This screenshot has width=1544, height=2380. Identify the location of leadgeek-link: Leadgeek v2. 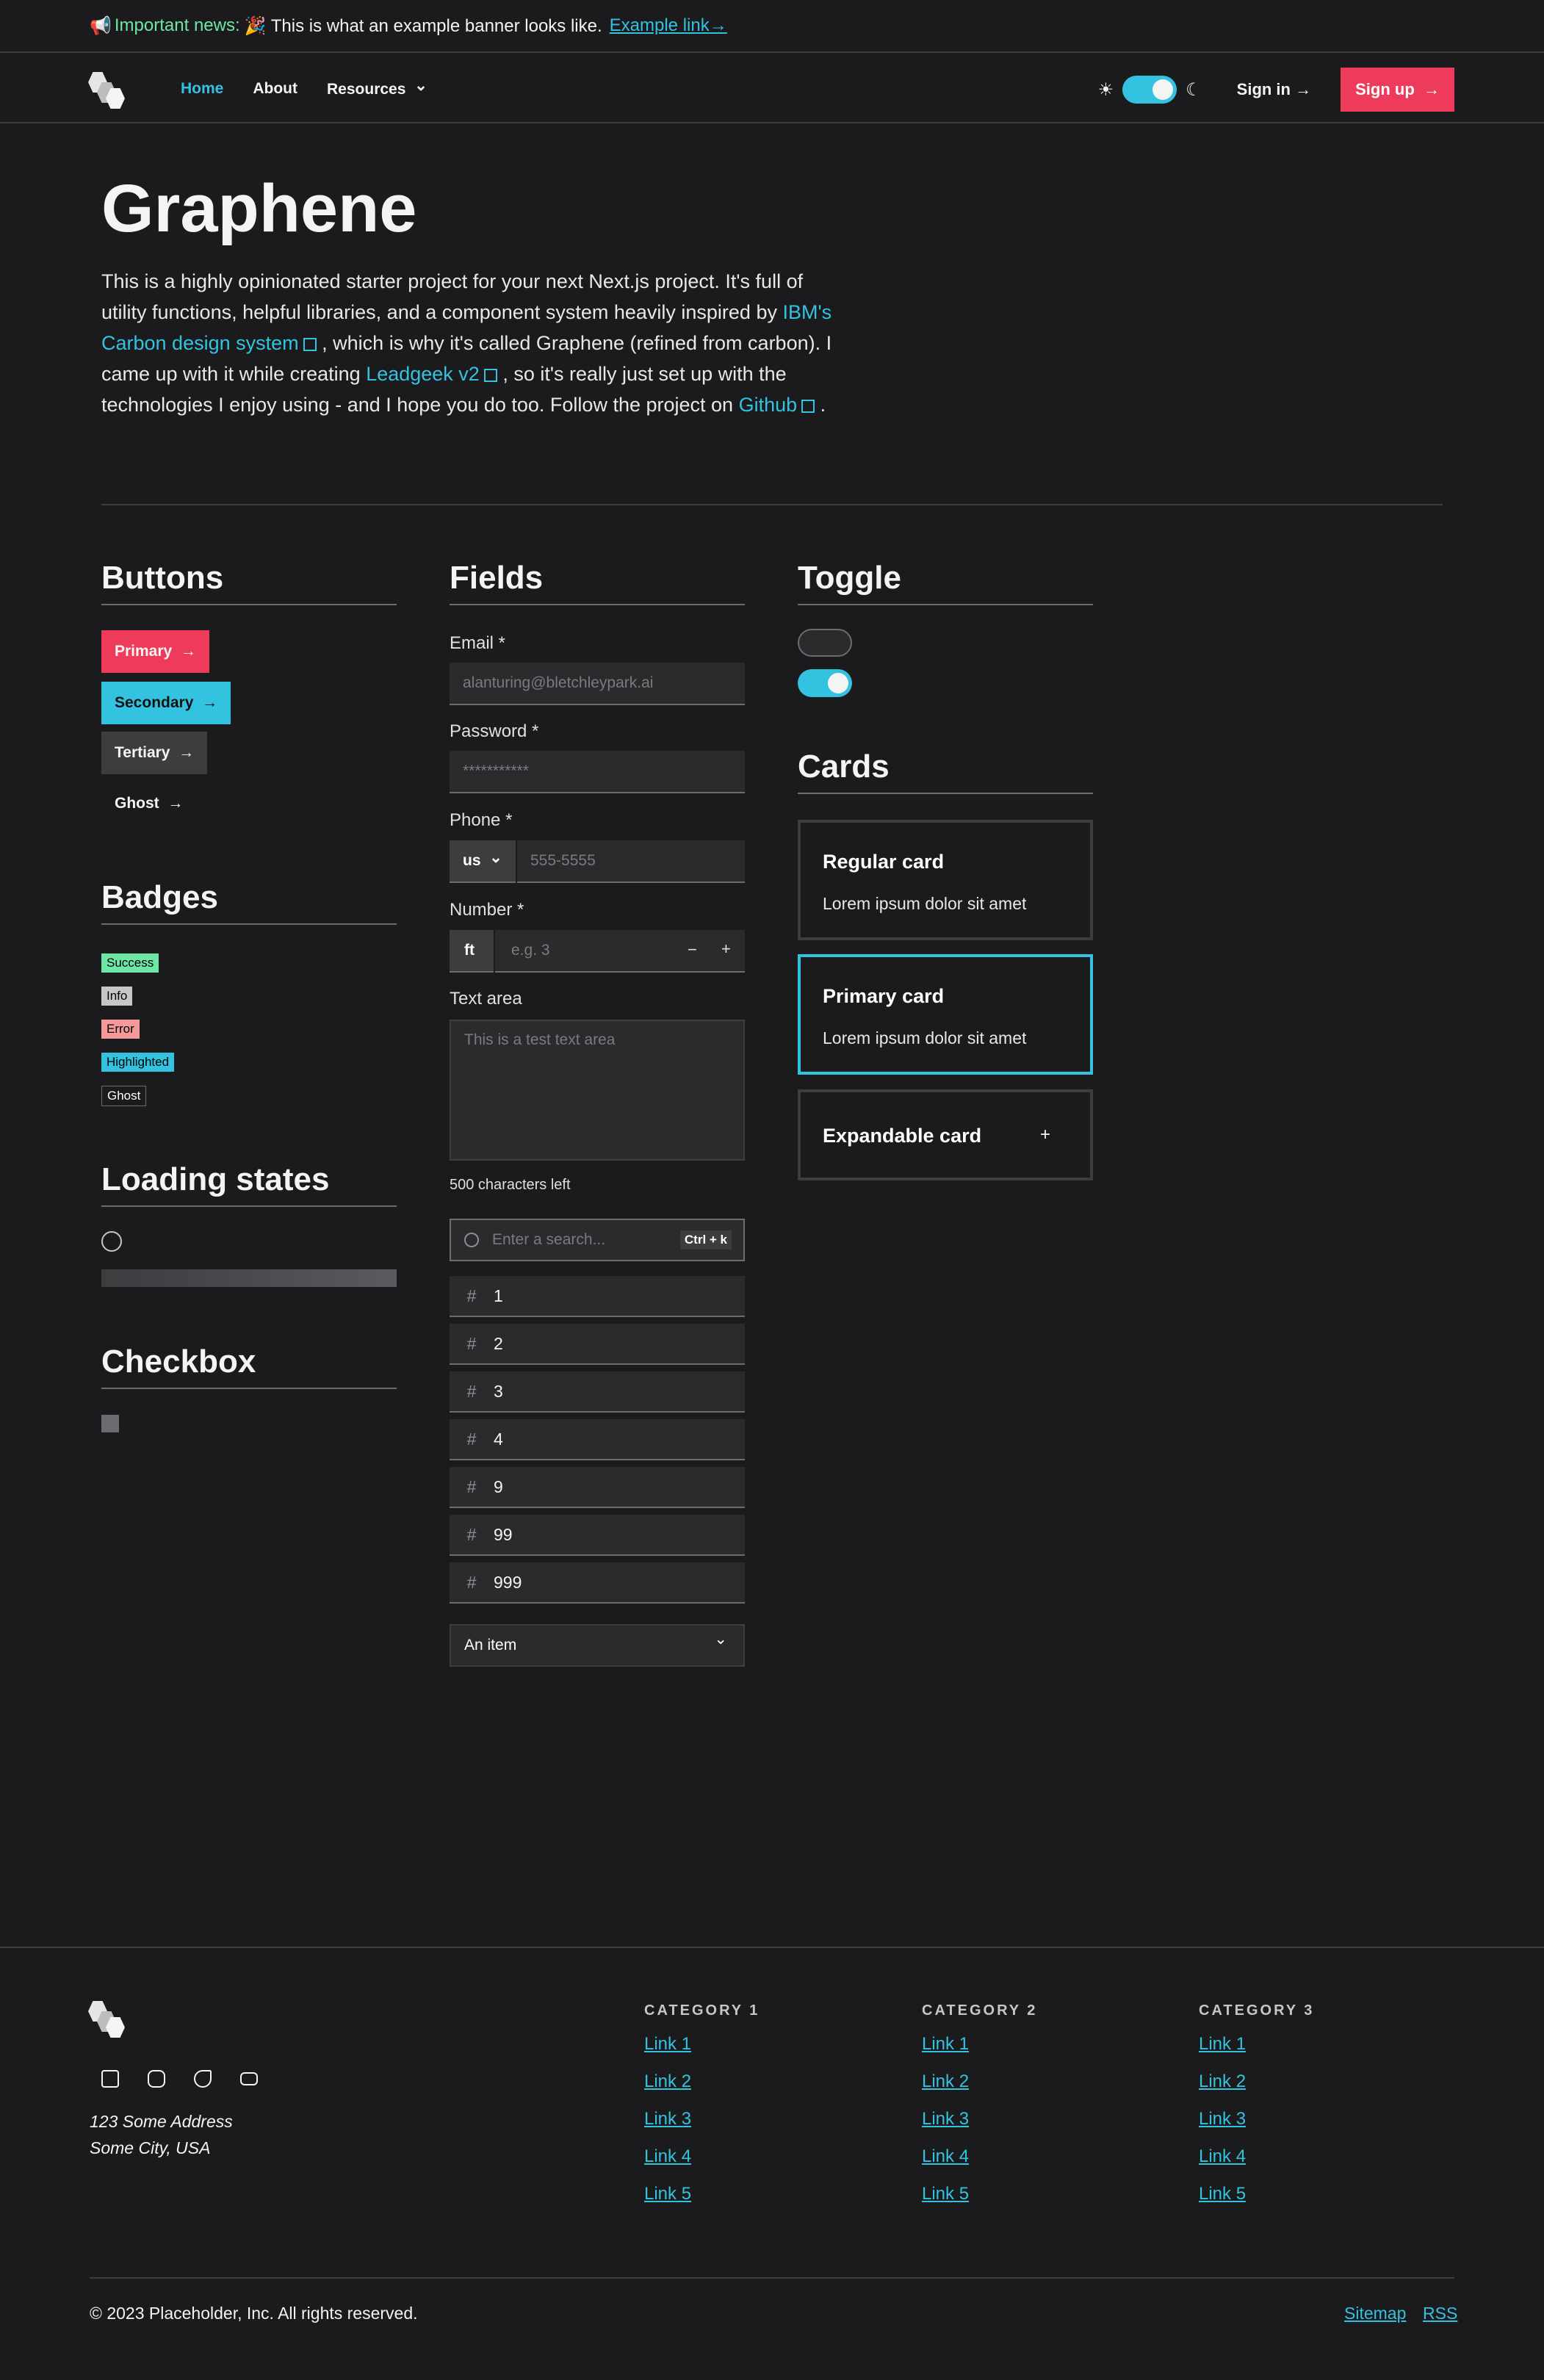
(423, 374).